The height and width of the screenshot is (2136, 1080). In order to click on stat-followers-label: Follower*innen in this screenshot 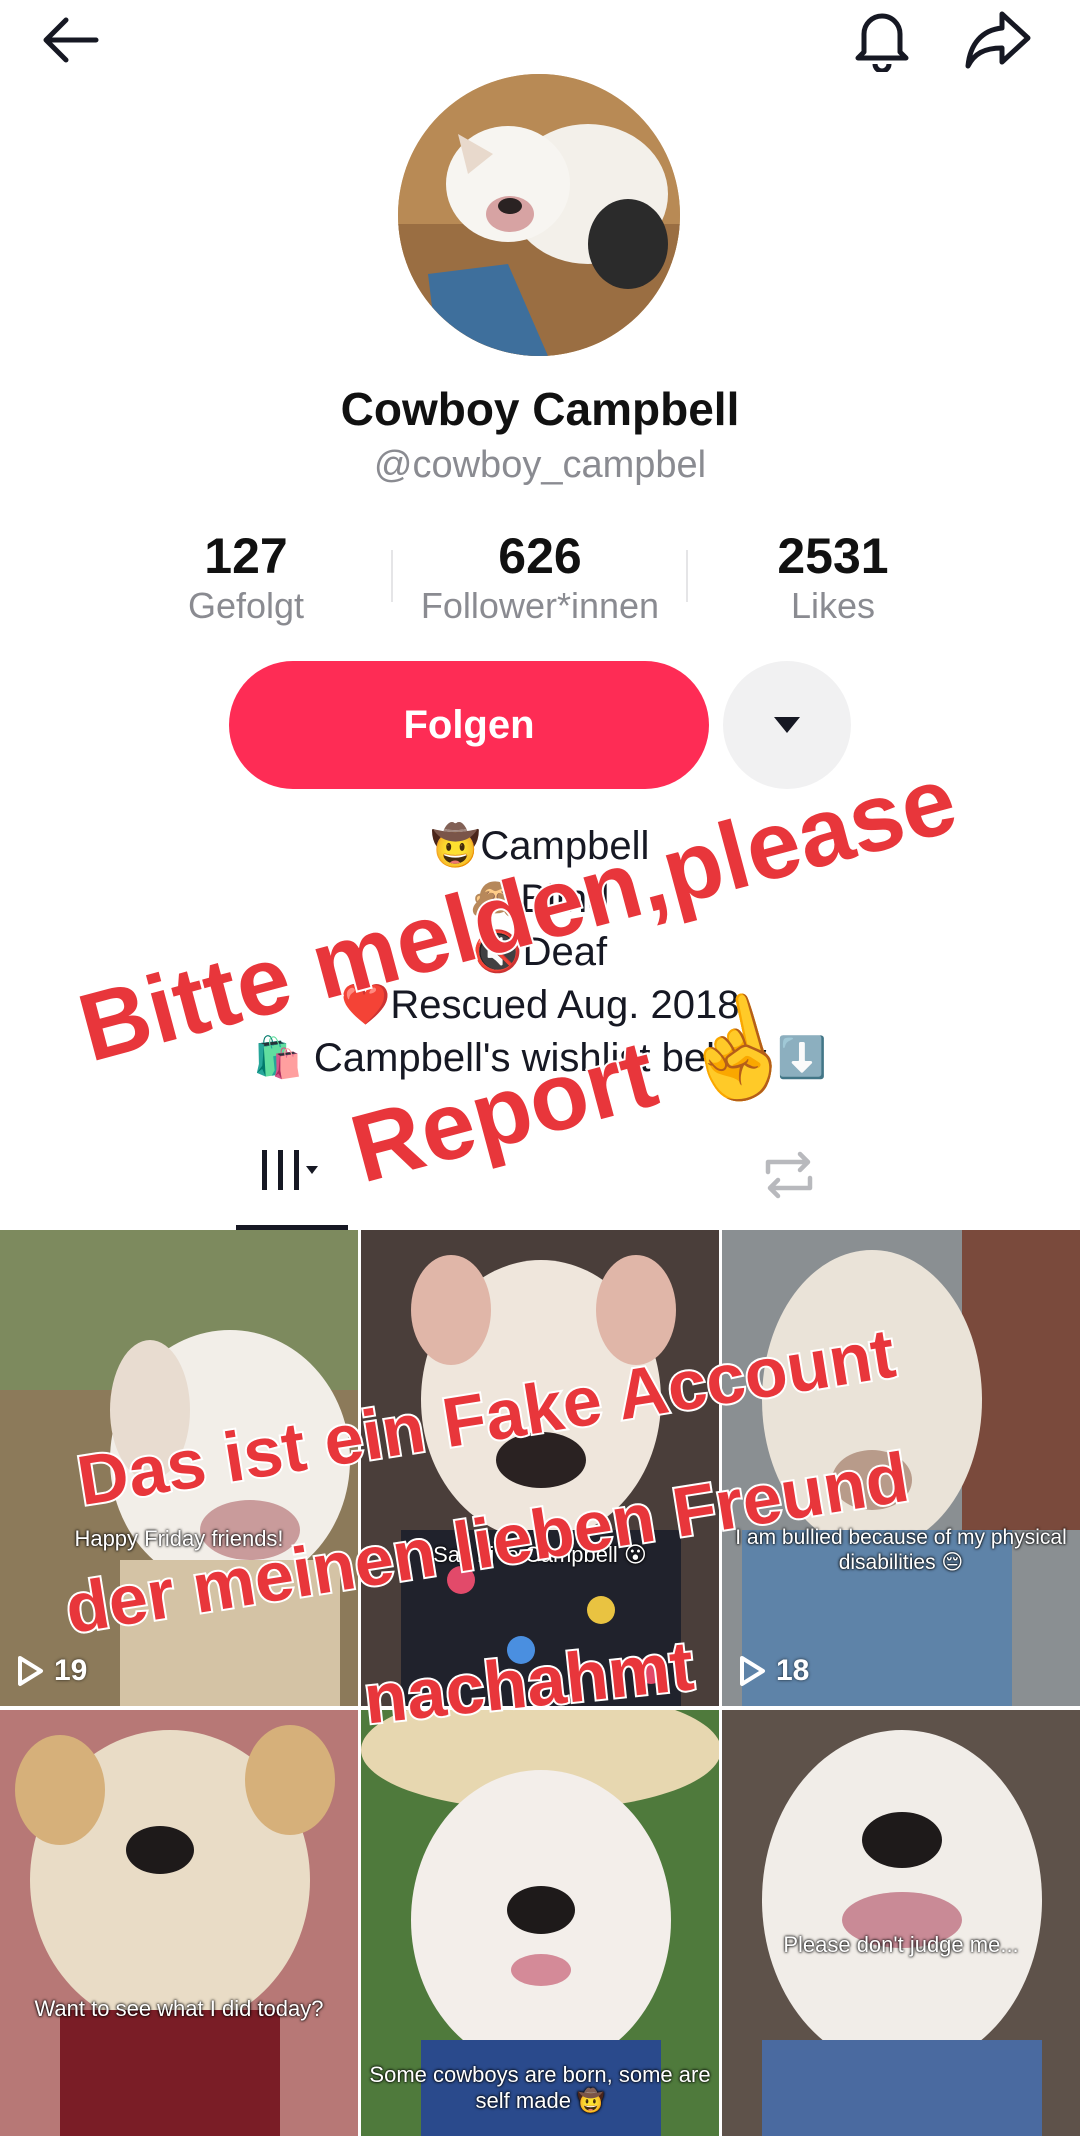, I will do `click(540, 605)`.